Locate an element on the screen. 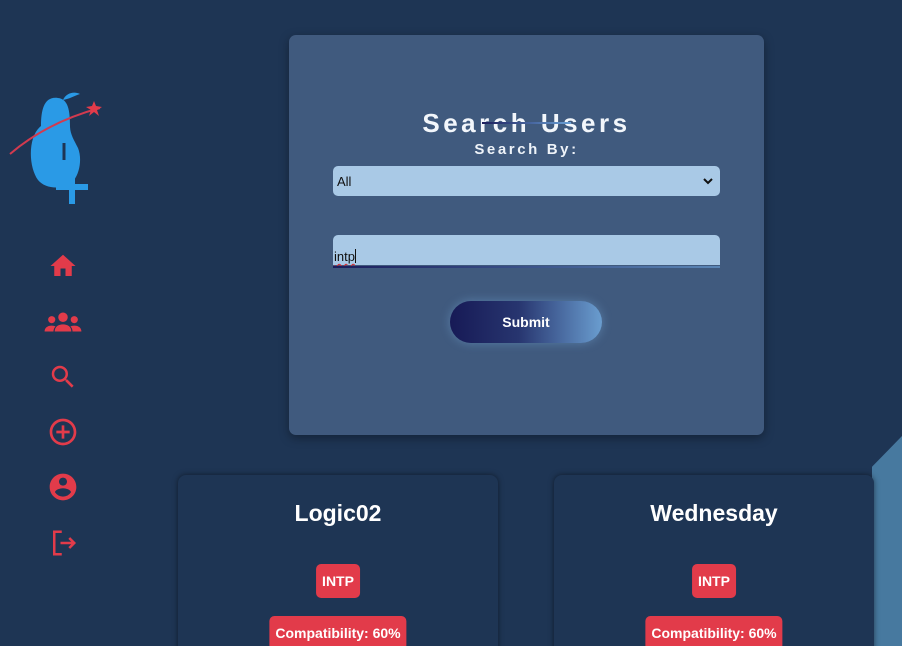 The width and height of the screenshot is (902, 646). nav-search is located at coordinates (63, 377).